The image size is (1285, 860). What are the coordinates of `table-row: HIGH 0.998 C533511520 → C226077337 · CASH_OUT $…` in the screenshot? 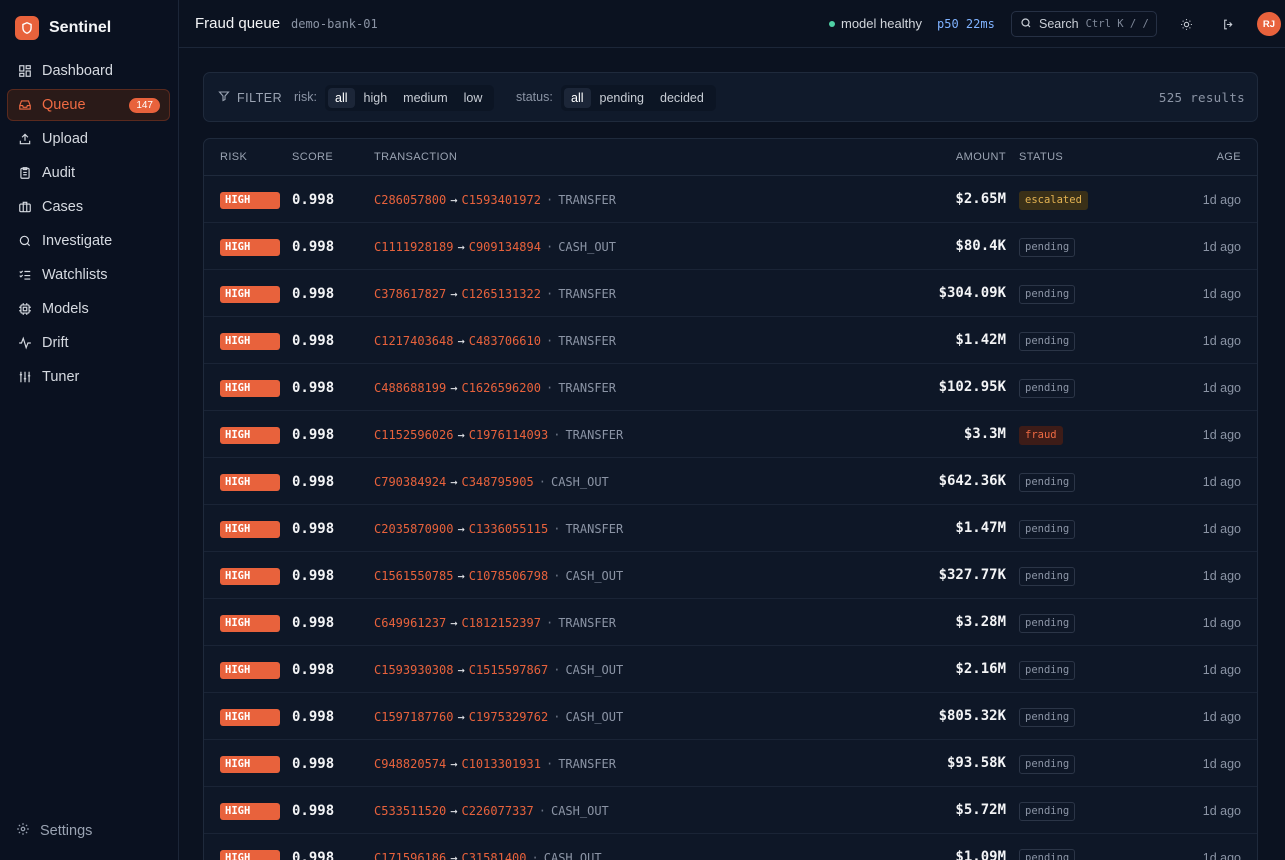 It's located at (730, 810).